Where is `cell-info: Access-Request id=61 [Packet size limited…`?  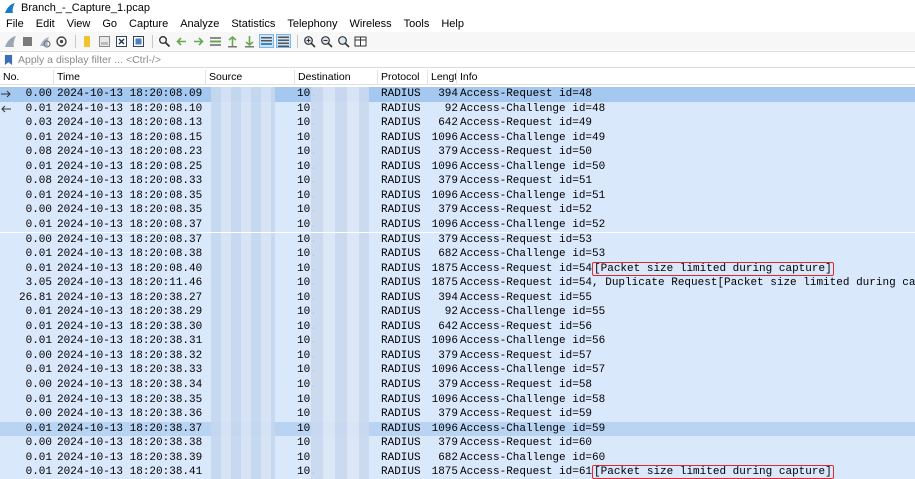 cell-info: Access-Request id=61 [Packet size limited… is located at coordinates (687, 472).